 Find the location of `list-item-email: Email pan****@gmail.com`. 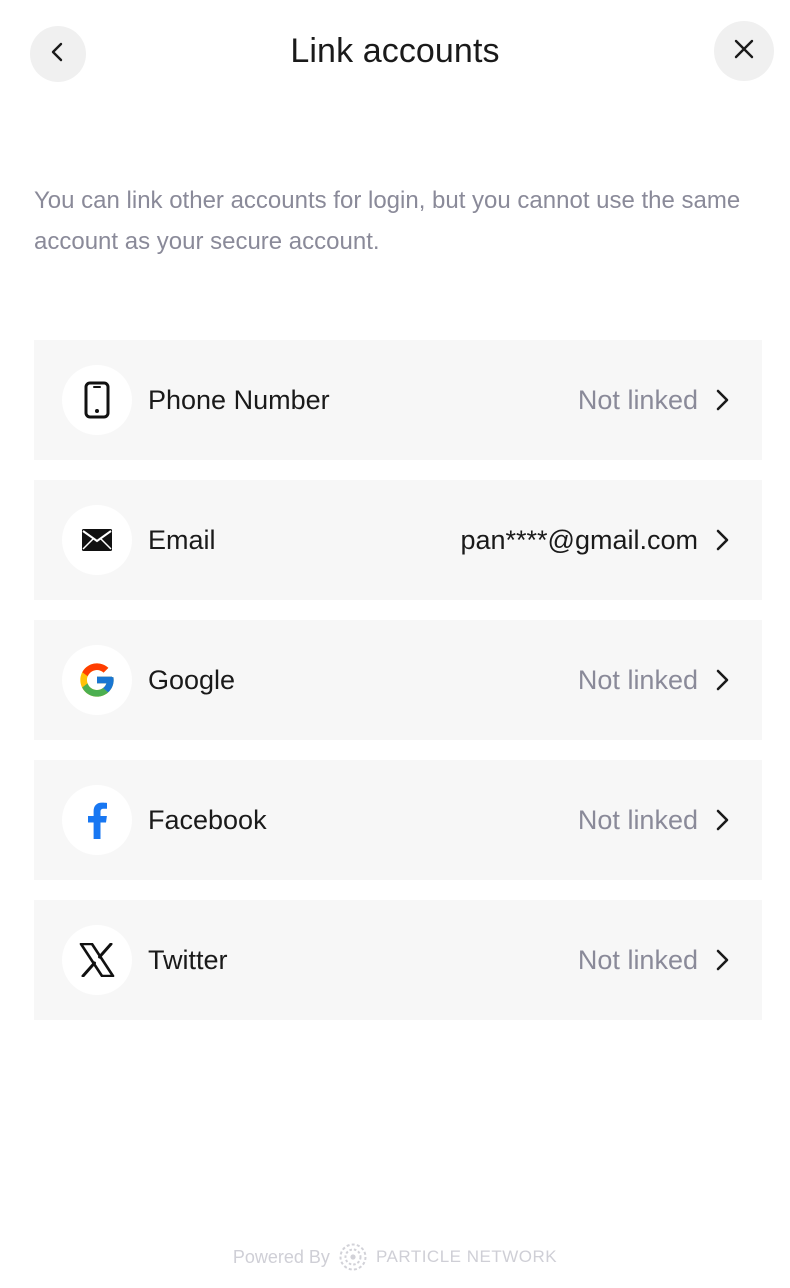

list-item-email: Email pan****@gmail.com is located at coordinates (398, 540).